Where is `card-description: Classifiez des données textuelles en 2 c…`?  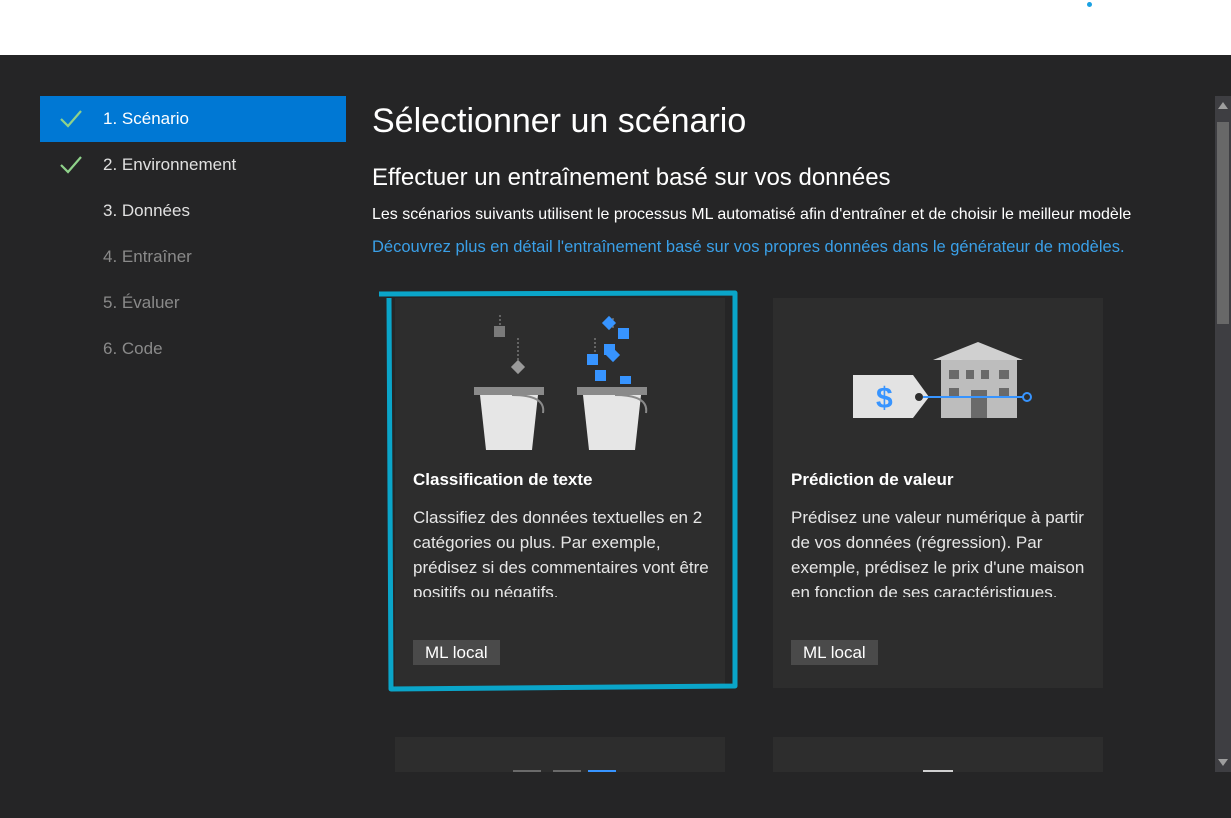
card-description: Classifiez des données textuelles en 2 c… is located at coordinates (561, 552).